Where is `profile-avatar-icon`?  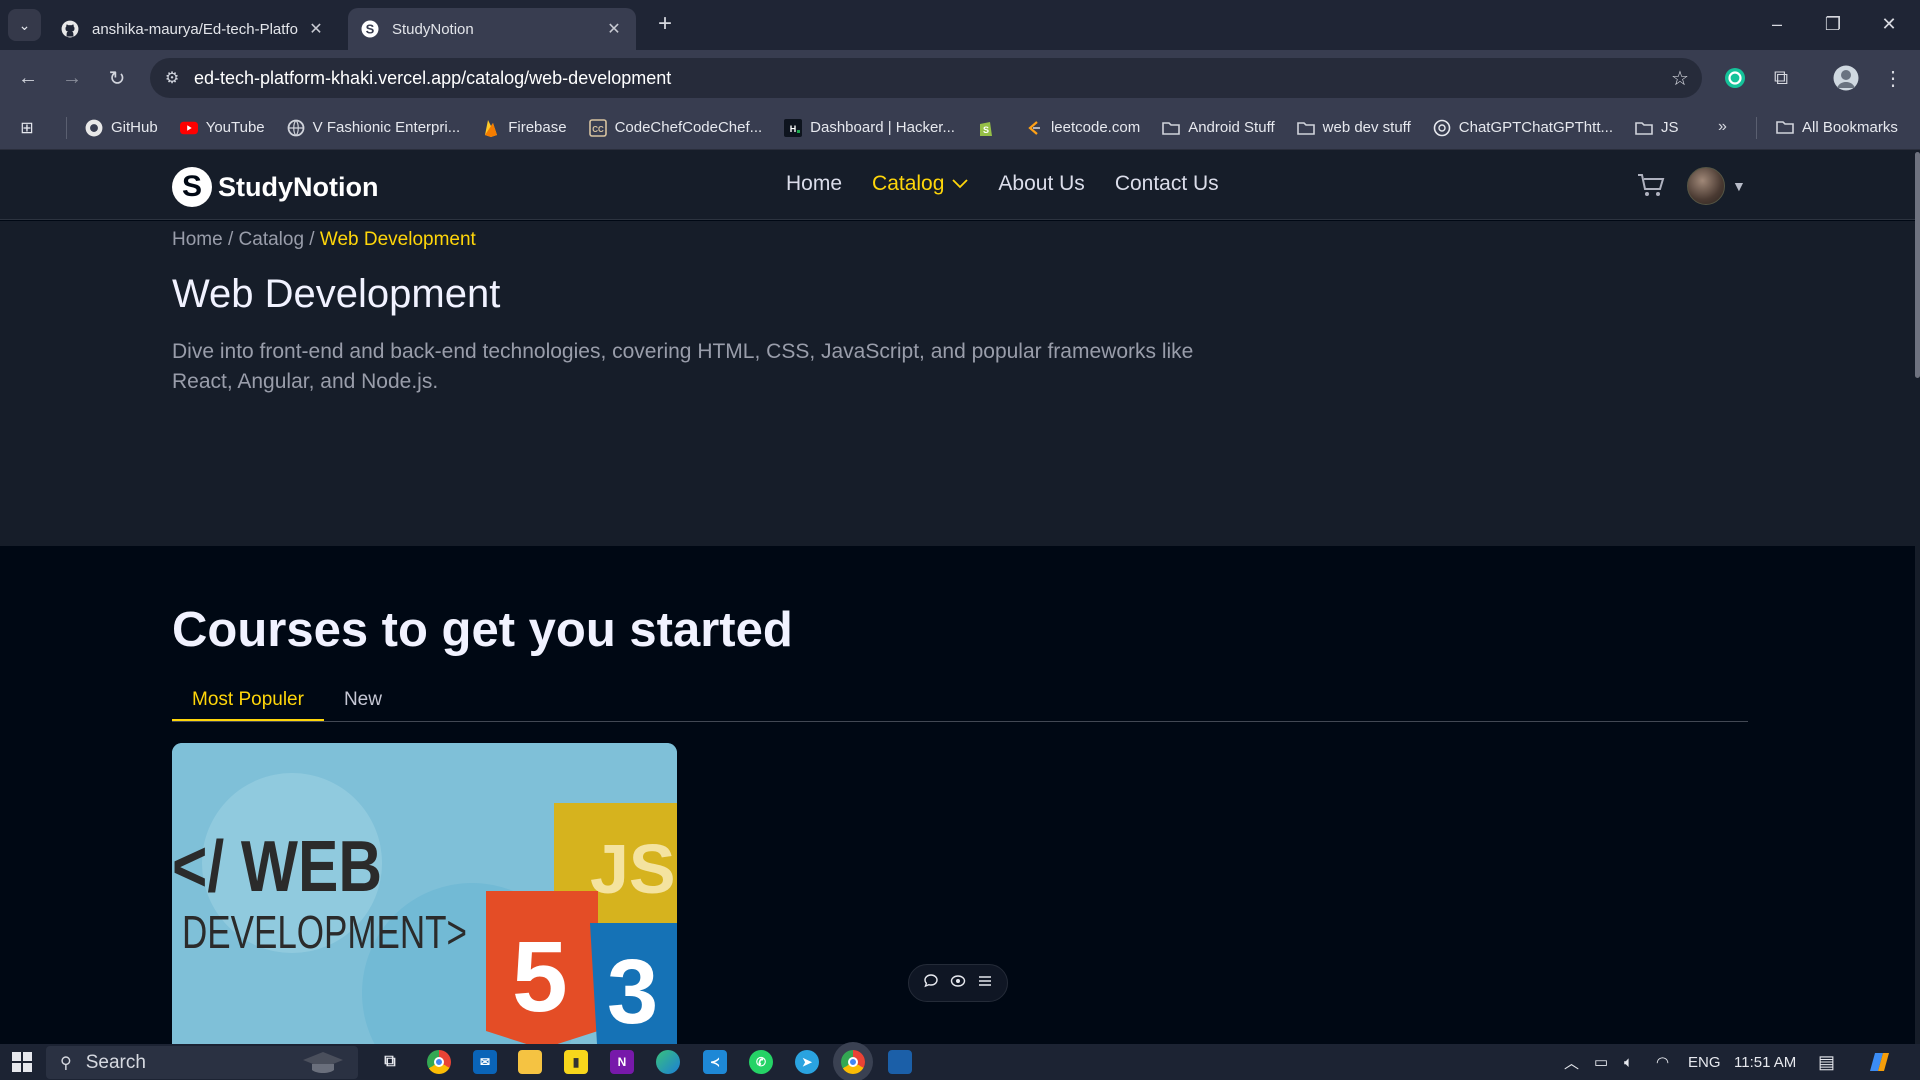
profile-avatar-icon is located at coordinates (1846, 78).